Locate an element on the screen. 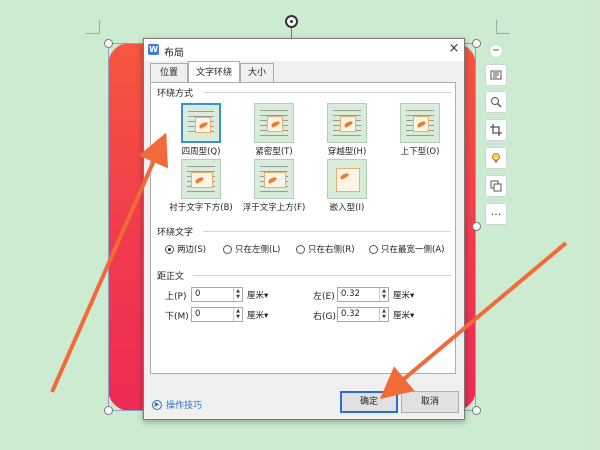 The width and height of the screenshot is (600, 450). distance-left-unit: 厘米▾ is located at coordinates (403, 295).